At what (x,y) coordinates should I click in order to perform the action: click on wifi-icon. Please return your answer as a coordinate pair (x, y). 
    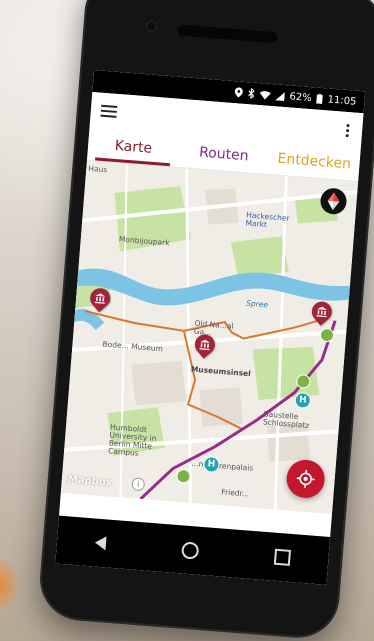
    Looking at the image, I should click on (265, 95).